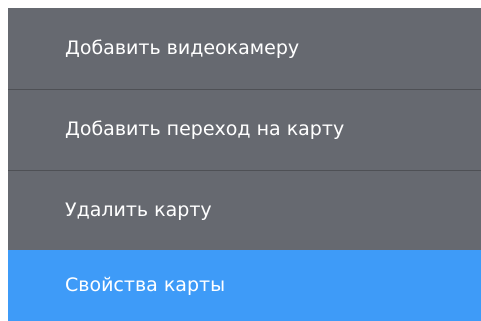 This screenshot has width=481, height=321. Describe the element at coordinates (145, 285) in the screenshot. I see `menu-item-label: Свойства карты` at that location.